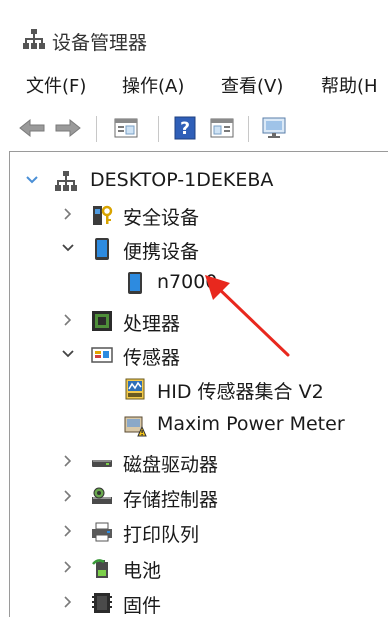  Describe the element at coordinates (194, 31) in the screenshot. I see `title-bar: 设备管理器` at that location.